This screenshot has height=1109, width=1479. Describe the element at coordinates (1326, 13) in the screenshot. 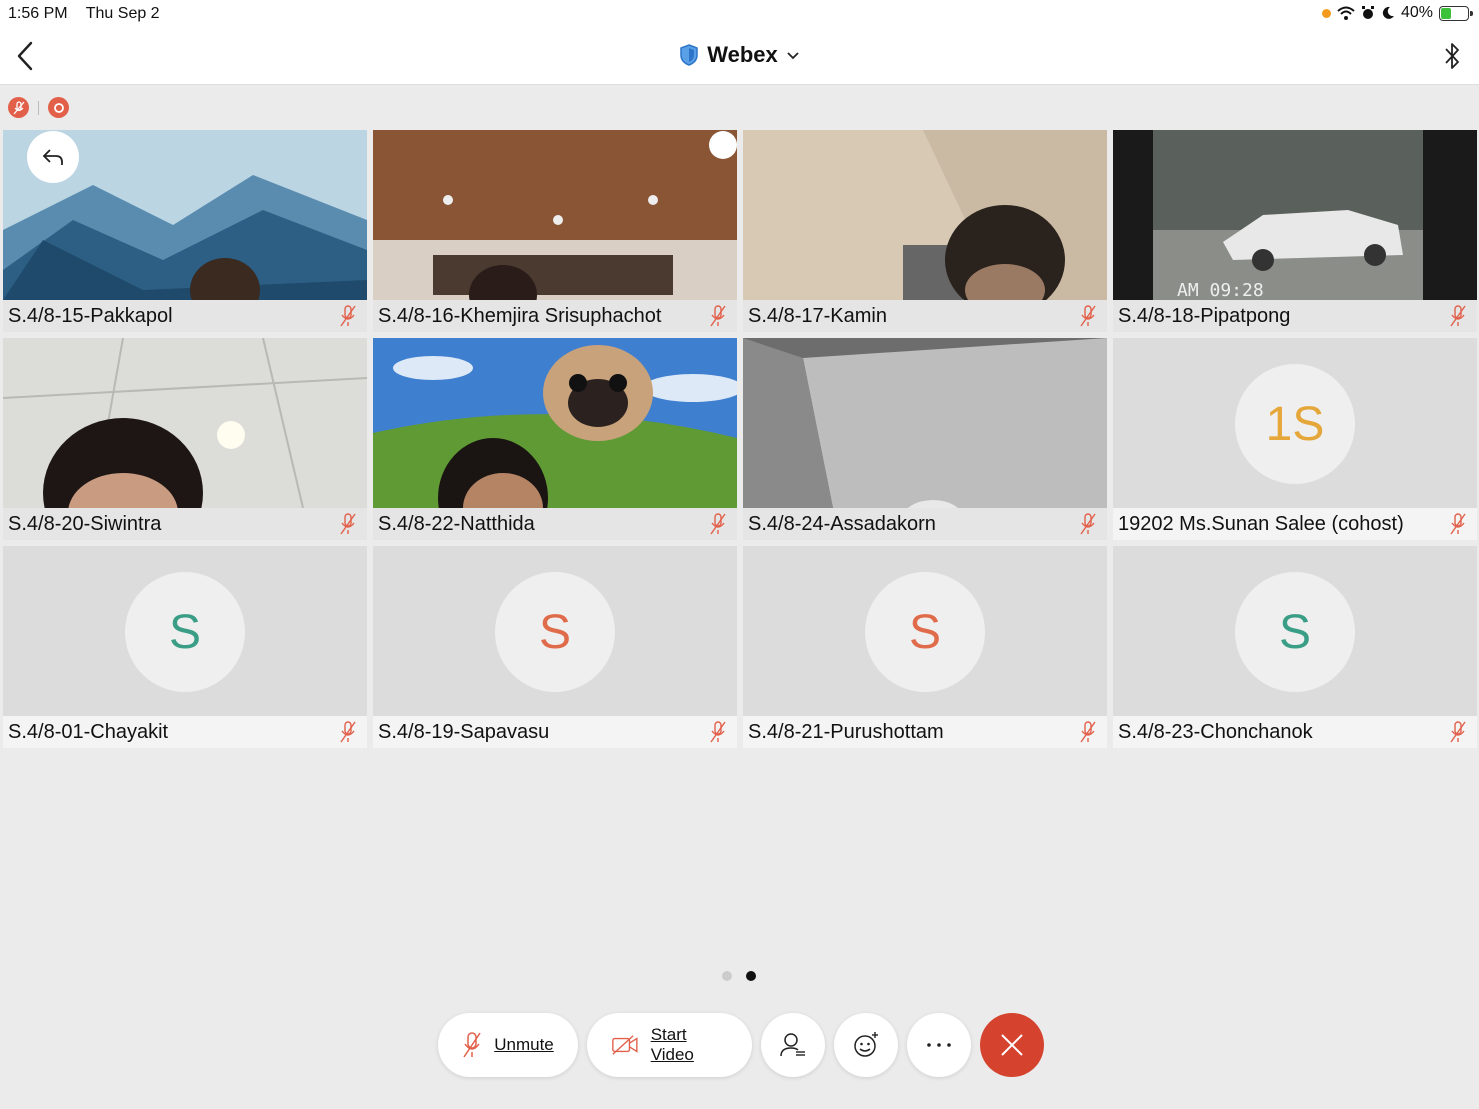

I see `mic-in-use-dot-icon` at that location.